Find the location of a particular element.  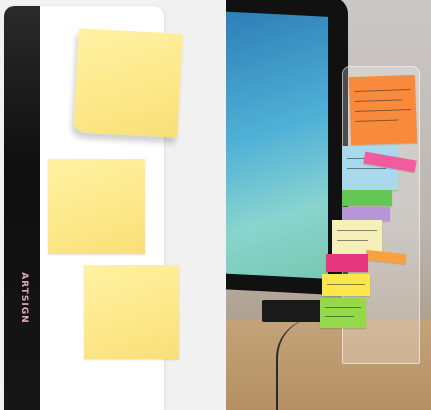

monitor-cable is located at coordinates (307, 364).